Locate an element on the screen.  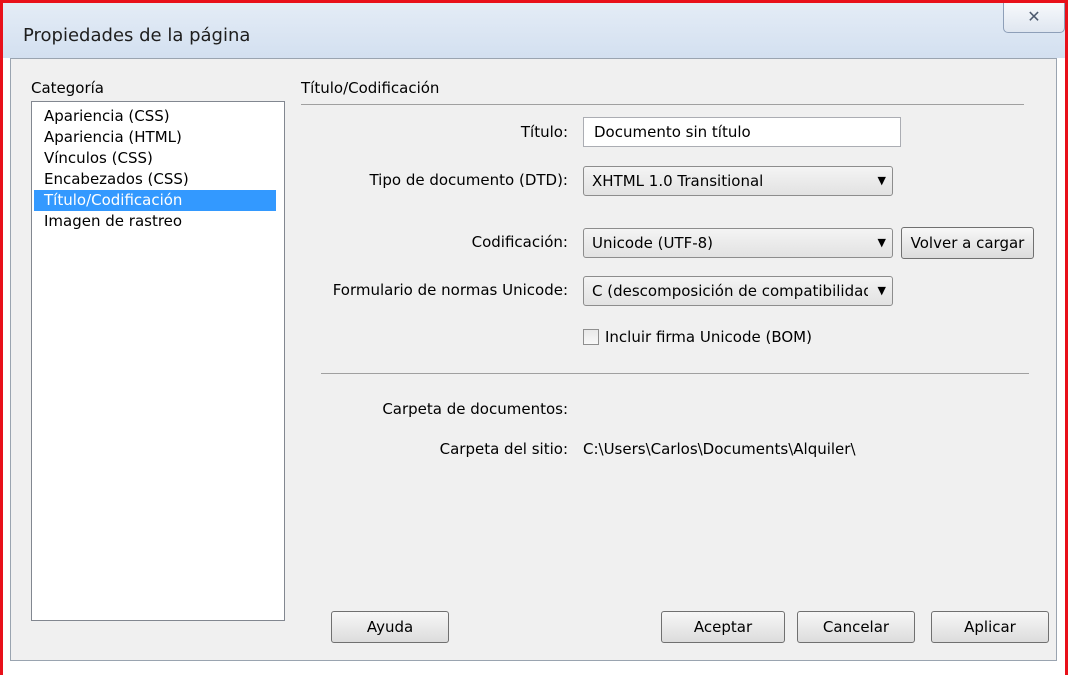
dtd-select: XHTML 1.0 Transitional ▼ is located at coordinates (738, 181).